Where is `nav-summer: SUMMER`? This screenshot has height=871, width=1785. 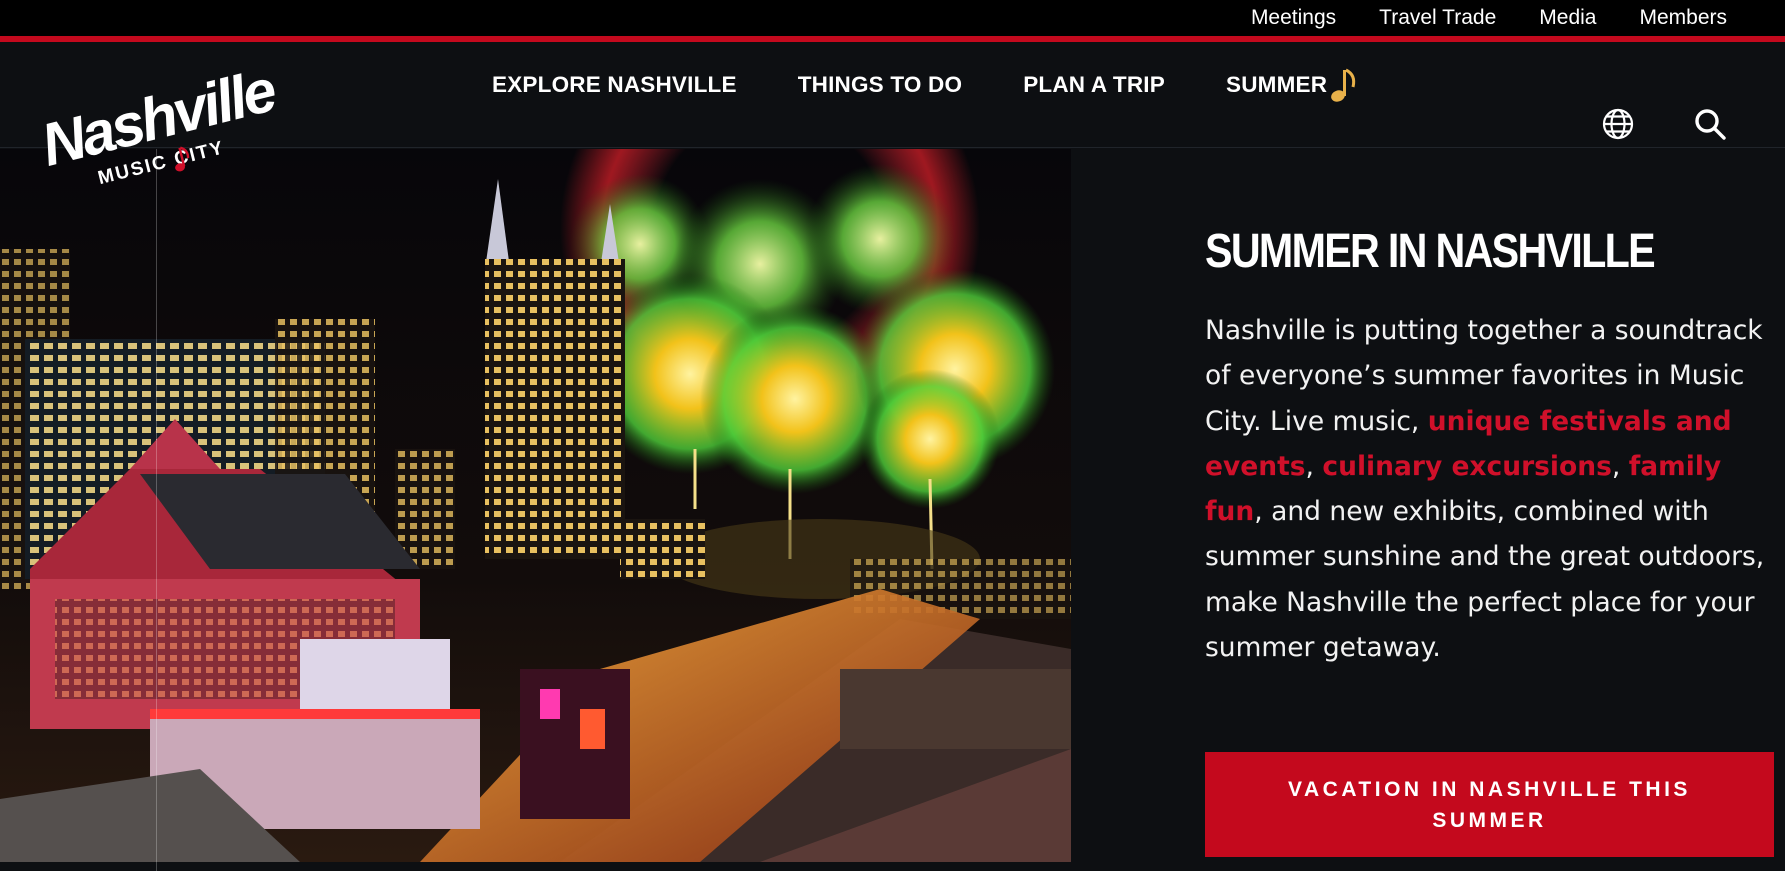
nav-summer: SUMMER is located at coordinates (1292, 85).